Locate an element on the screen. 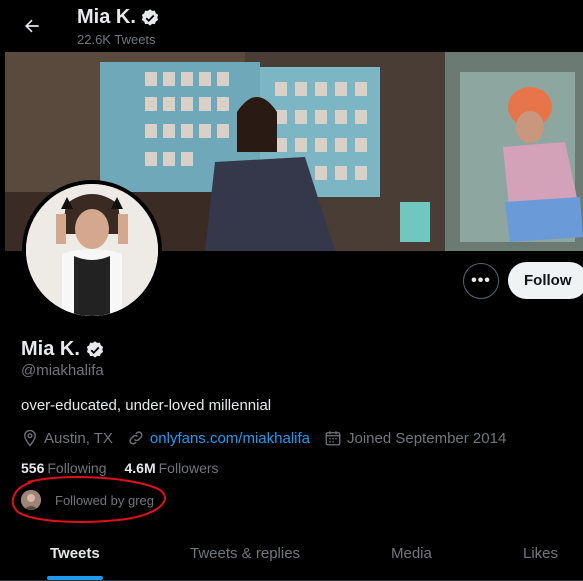  profile-handle: @miakhalifa is located at coordinates (62, 370).